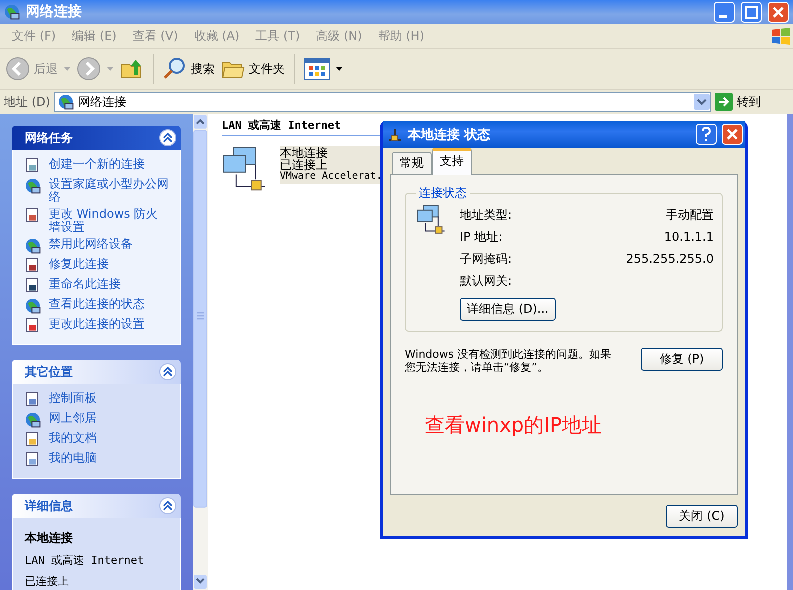 This screenshot has width=793, height=590. What do you see at coordinates (203, 69) in the screenshot?
I see `search-button: 搜索` at bounding box center [203, 69].